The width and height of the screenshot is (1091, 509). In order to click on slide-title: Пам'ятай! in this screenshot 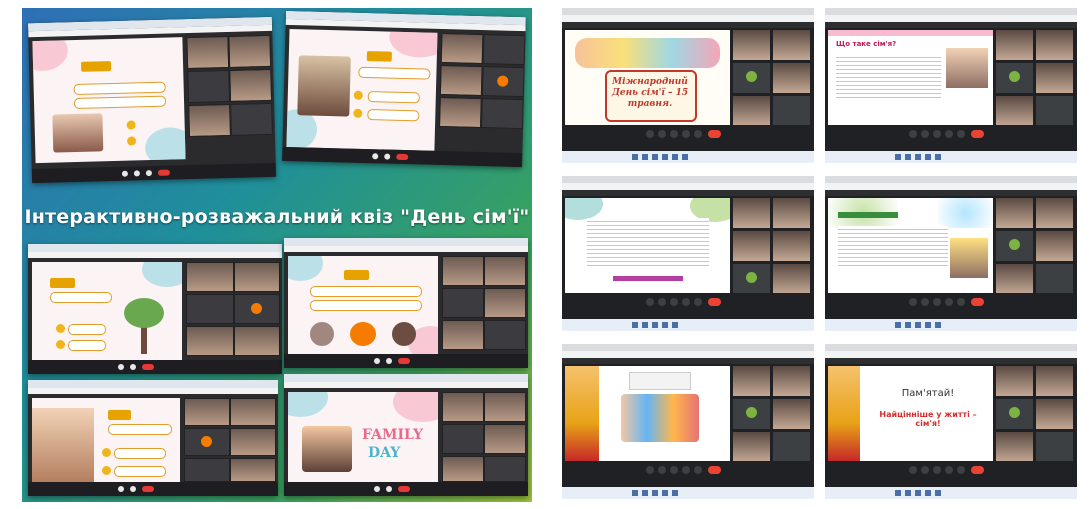, I will do `click(928, 393)`.